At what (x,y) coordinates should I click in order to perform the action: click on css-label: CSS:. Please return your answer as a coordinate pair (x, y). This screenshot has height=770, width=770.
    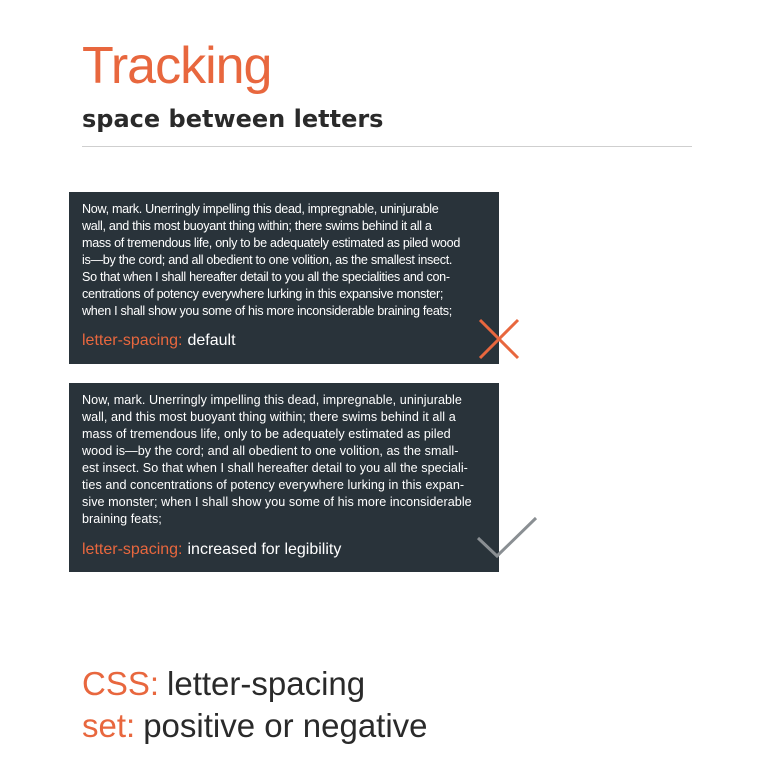
    Looking at the image, I should click on (121, 683).